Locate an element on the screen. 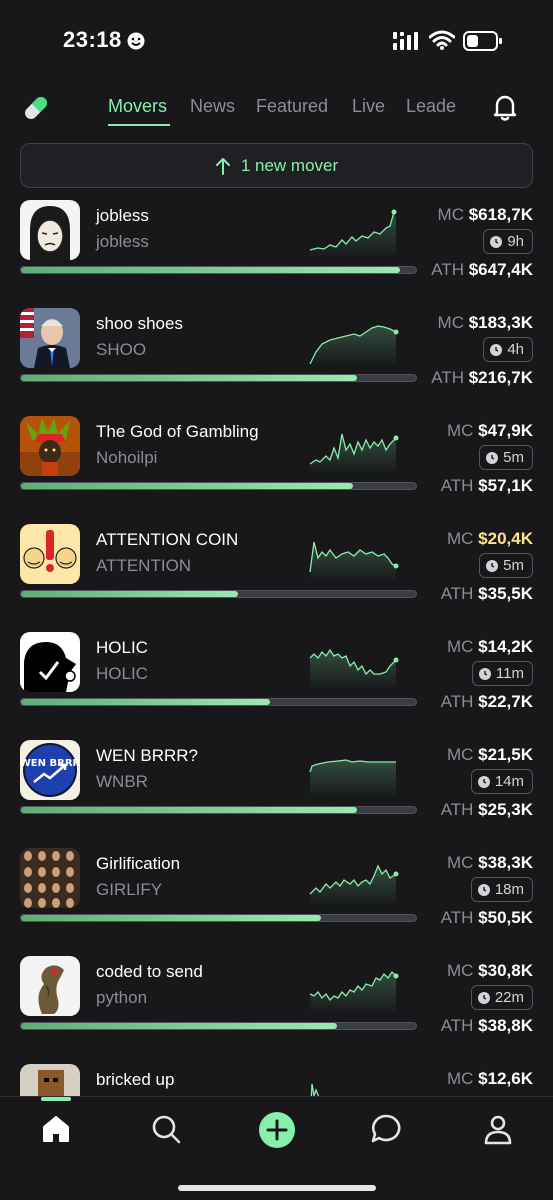 The width and height of the screenshot is (553, 1200). age-text: 18m is located at coordinates (509, 889).